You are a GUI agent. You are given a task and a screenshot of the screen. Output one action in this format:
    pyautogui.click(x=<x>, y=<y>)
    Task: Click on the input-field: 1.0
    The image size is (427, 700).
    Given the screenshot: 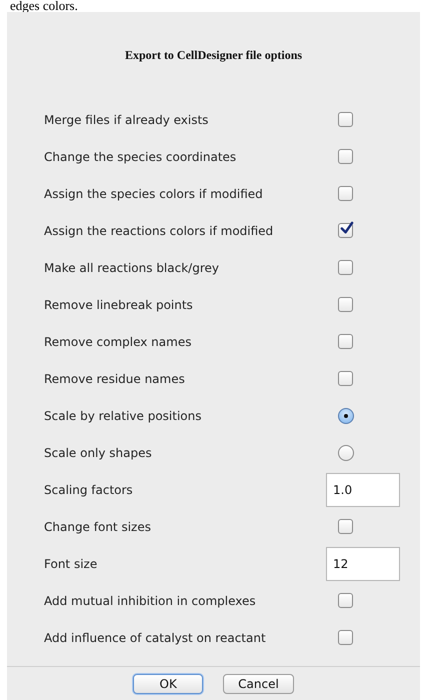 What is the action you would take?
    pyautogui.click(x=363, y=489)
    